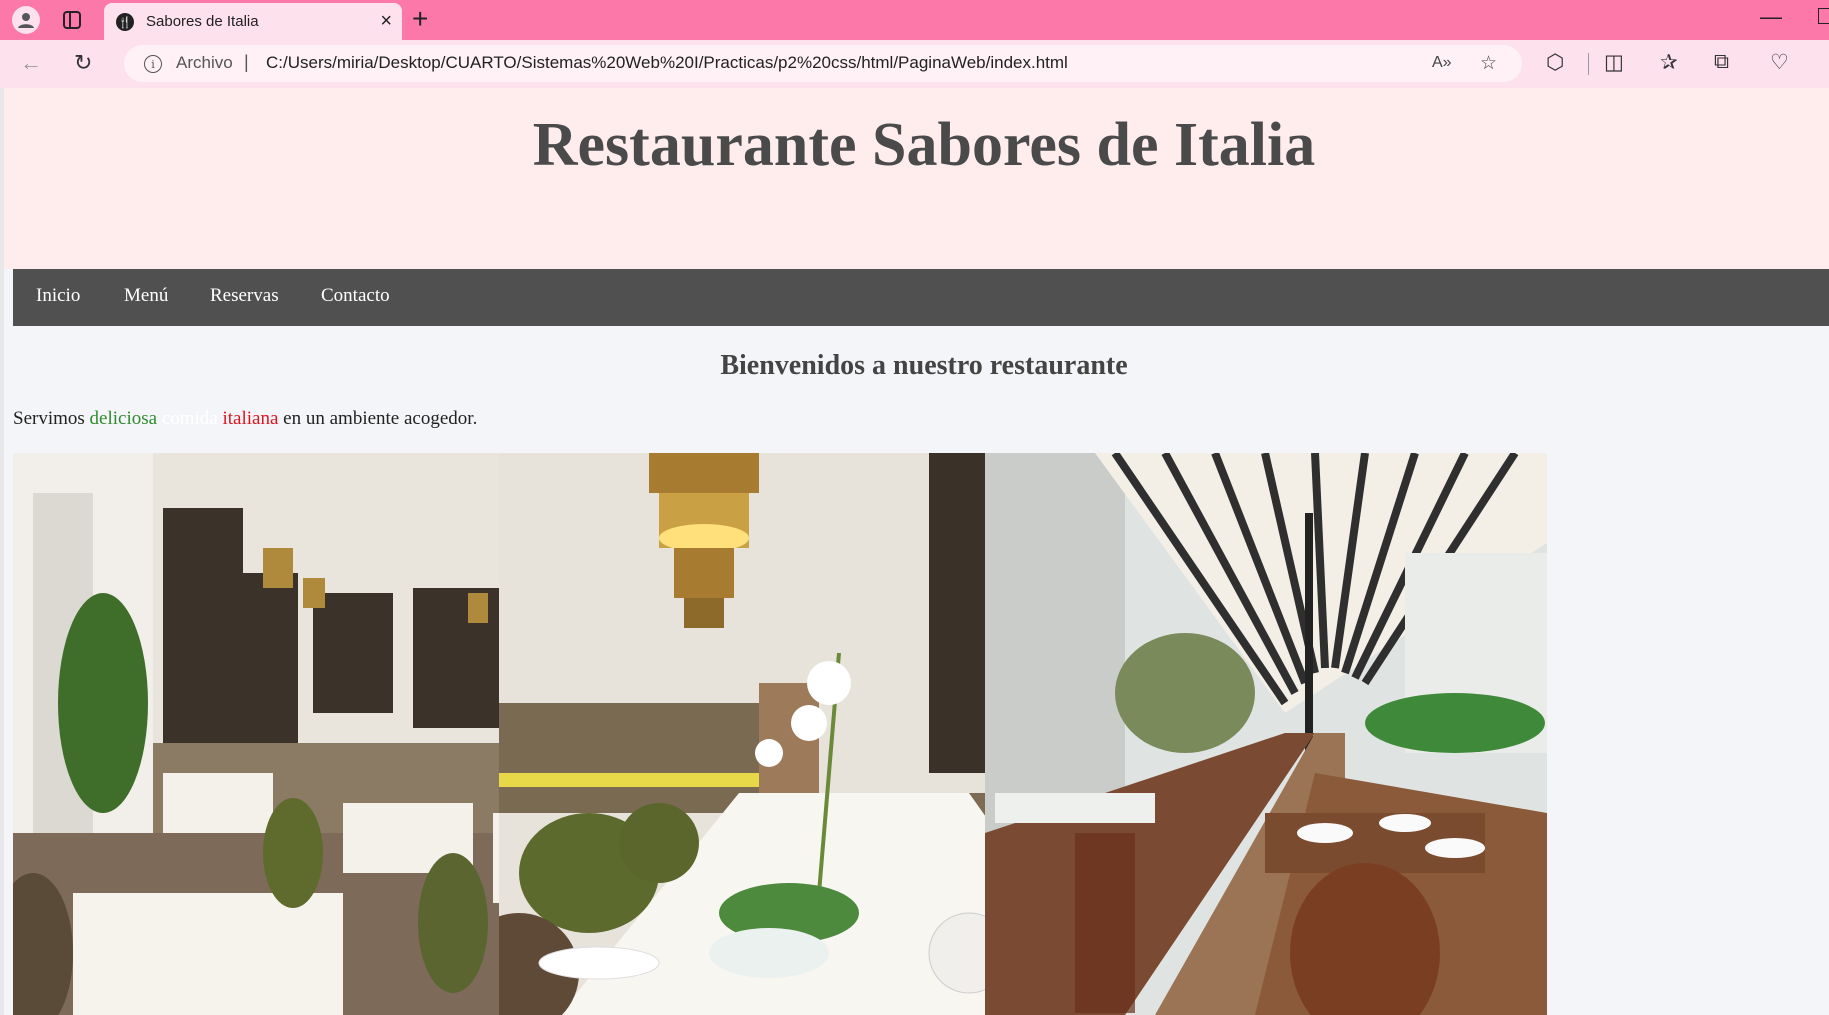 This screenshot has height=1015, width=1829. Describe the element at coordinates (26, 20) in the screenshot. I see `profile-icon` at that location.